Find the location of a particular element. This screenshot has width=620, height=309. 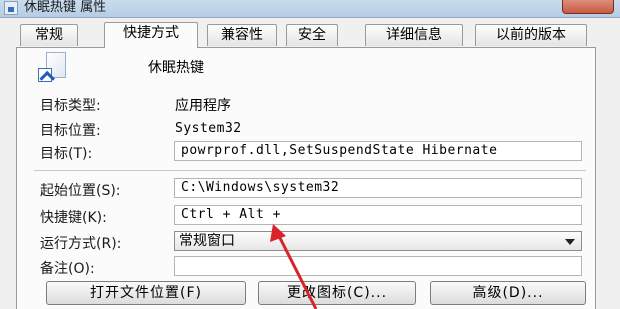

start-in-field: C:\Windows\system32 is located at coordinates (378, 188).